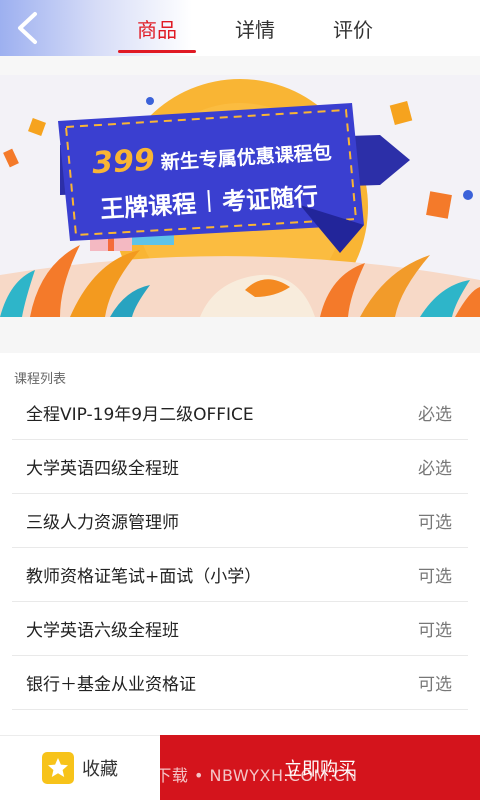 This screenshot has width=480, height=800. Describe the element at coordinates (80, 767) in the screenshot. I see `favorite-button: 收藏` at that location.